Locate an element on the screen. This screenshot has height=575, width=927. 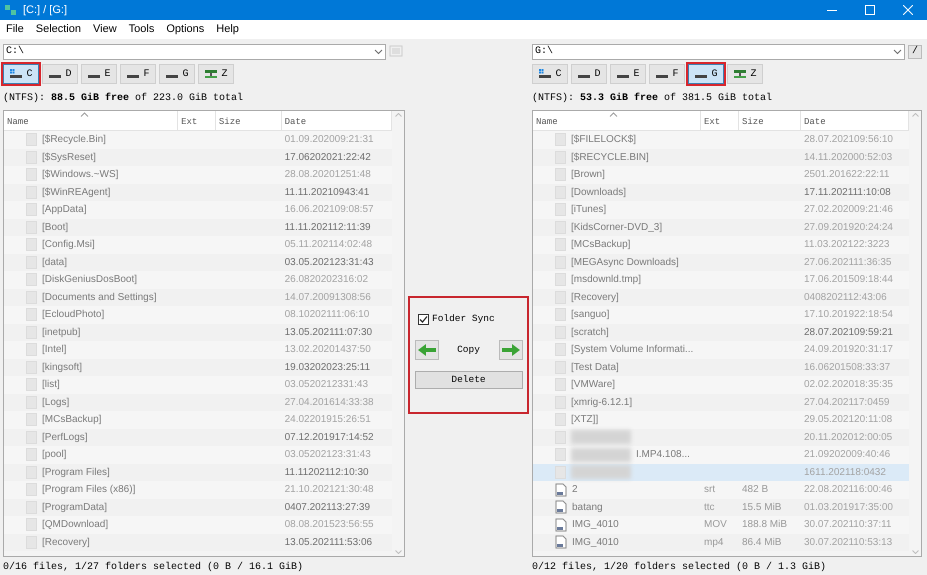
sort-caret-icon is located at coordinates (84, 114).